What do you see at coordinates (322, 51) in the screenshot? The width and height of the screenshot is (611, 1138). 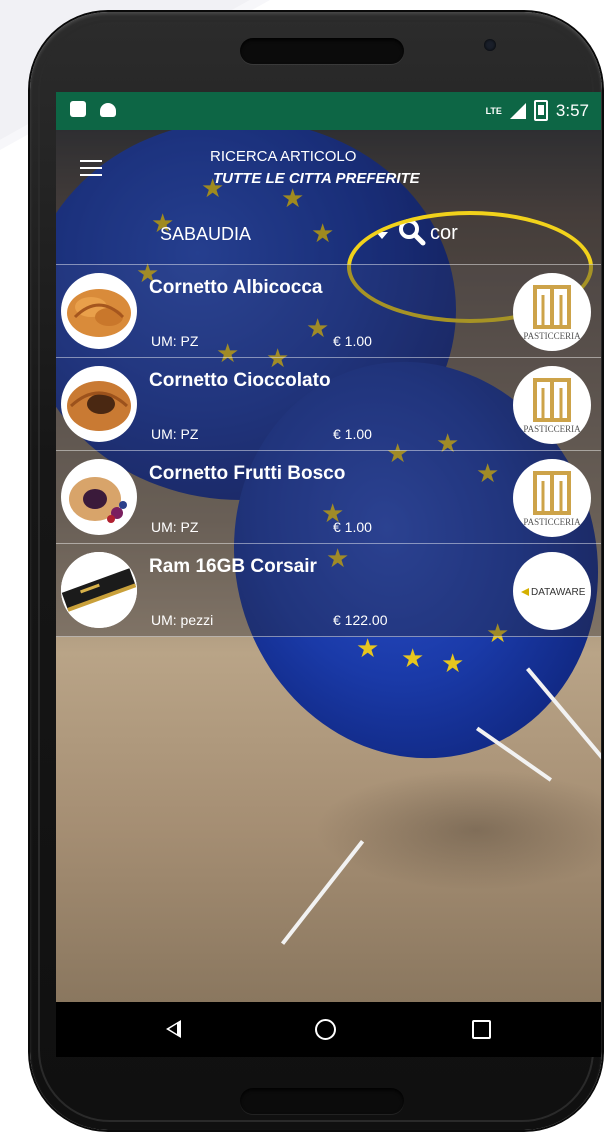 I see `top-speaker` at bounding box center [322, 51].